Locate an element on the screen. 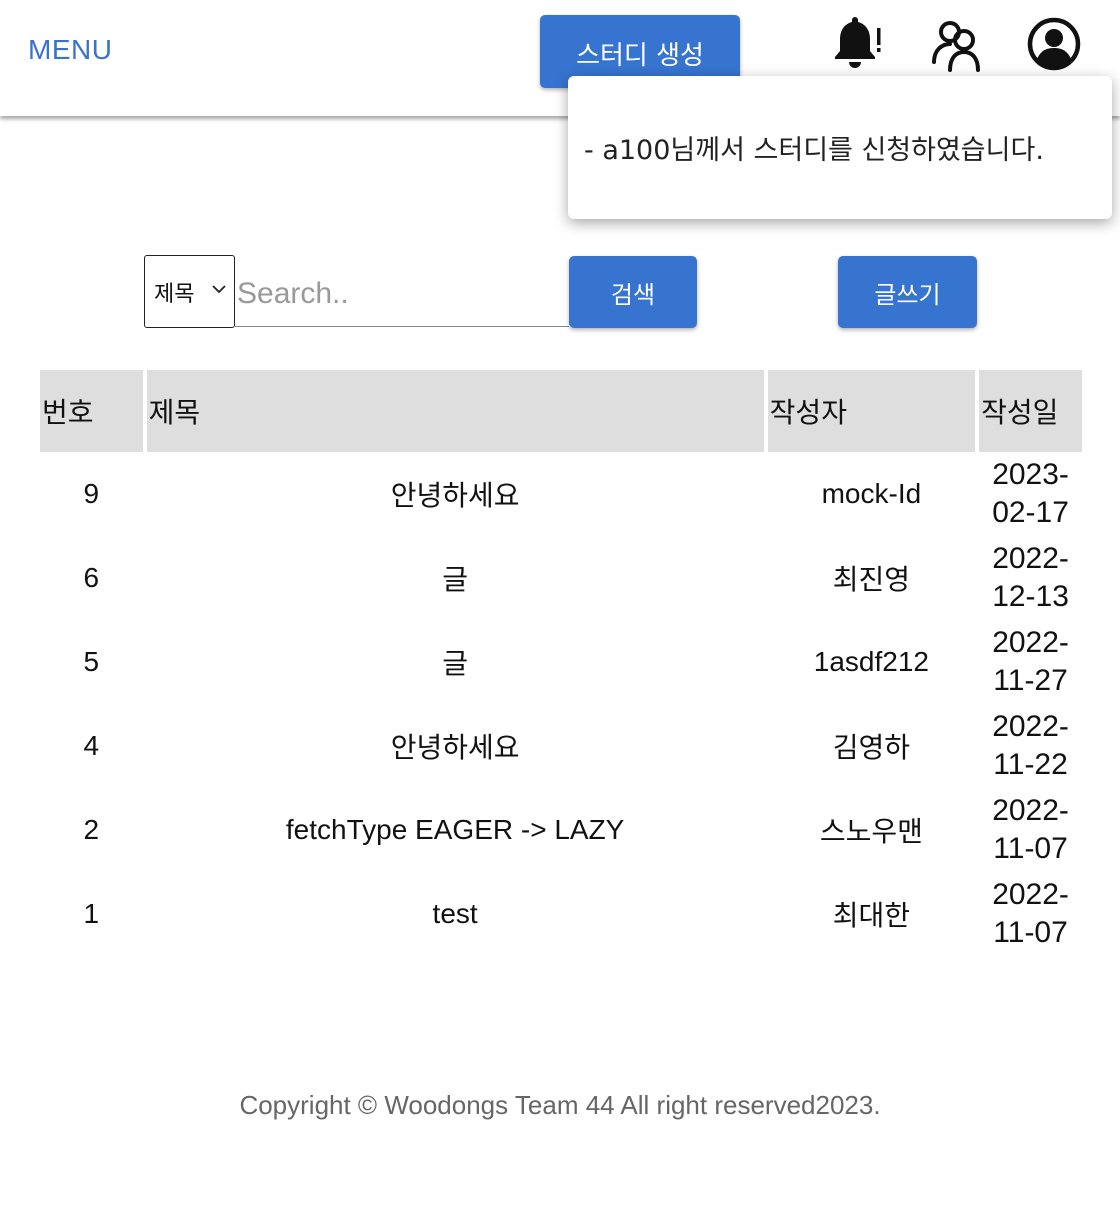 The image size is (1120, 1230). write-post-button: 글쓰기 is located at coordinates (907, 292).